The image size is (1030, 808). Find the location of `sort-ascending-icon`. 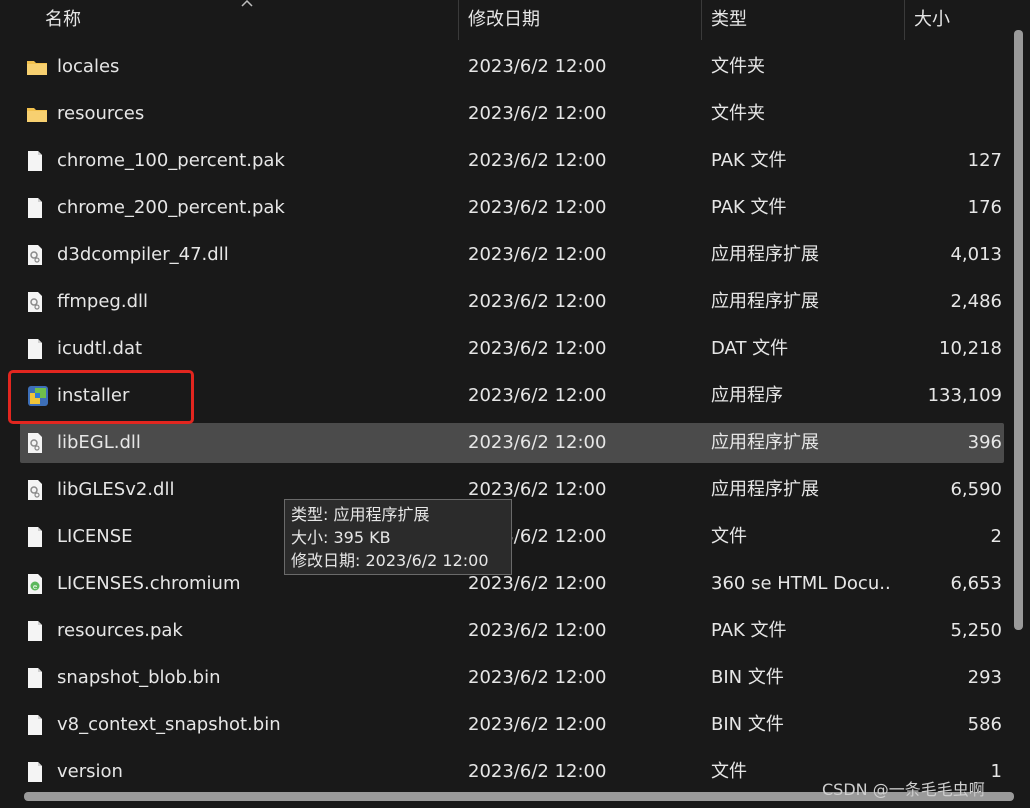

sort-ascending-icon is located at coordinates (247, 3).